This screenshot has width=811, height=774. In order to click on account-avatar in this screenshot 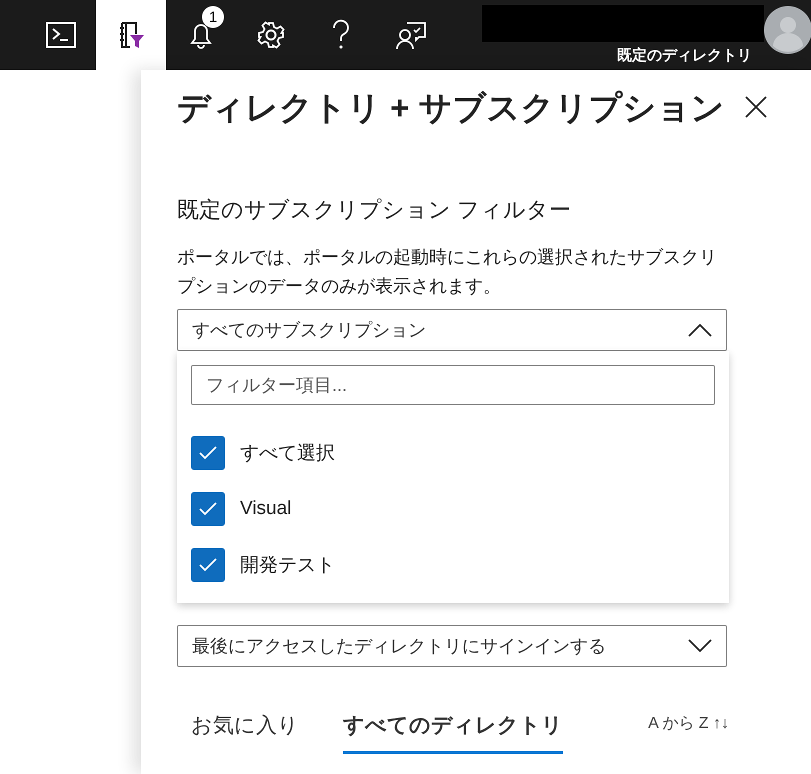, I will do `click(787, 31)`.